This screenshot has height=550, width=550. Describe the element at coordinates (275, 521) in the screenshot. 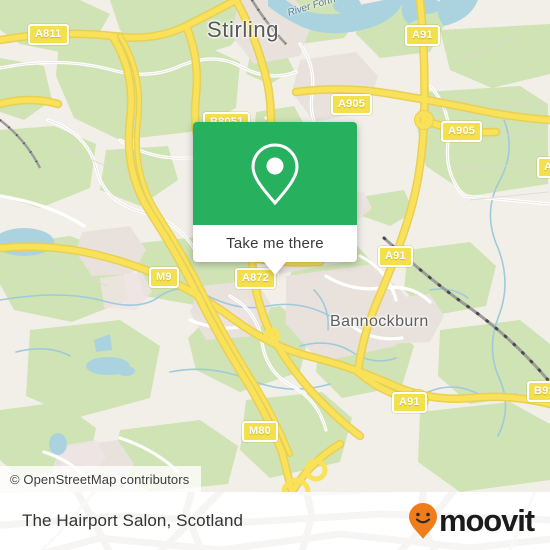

I see `footer-bar: The Hairport Salon, Scotland moovit` at that location.